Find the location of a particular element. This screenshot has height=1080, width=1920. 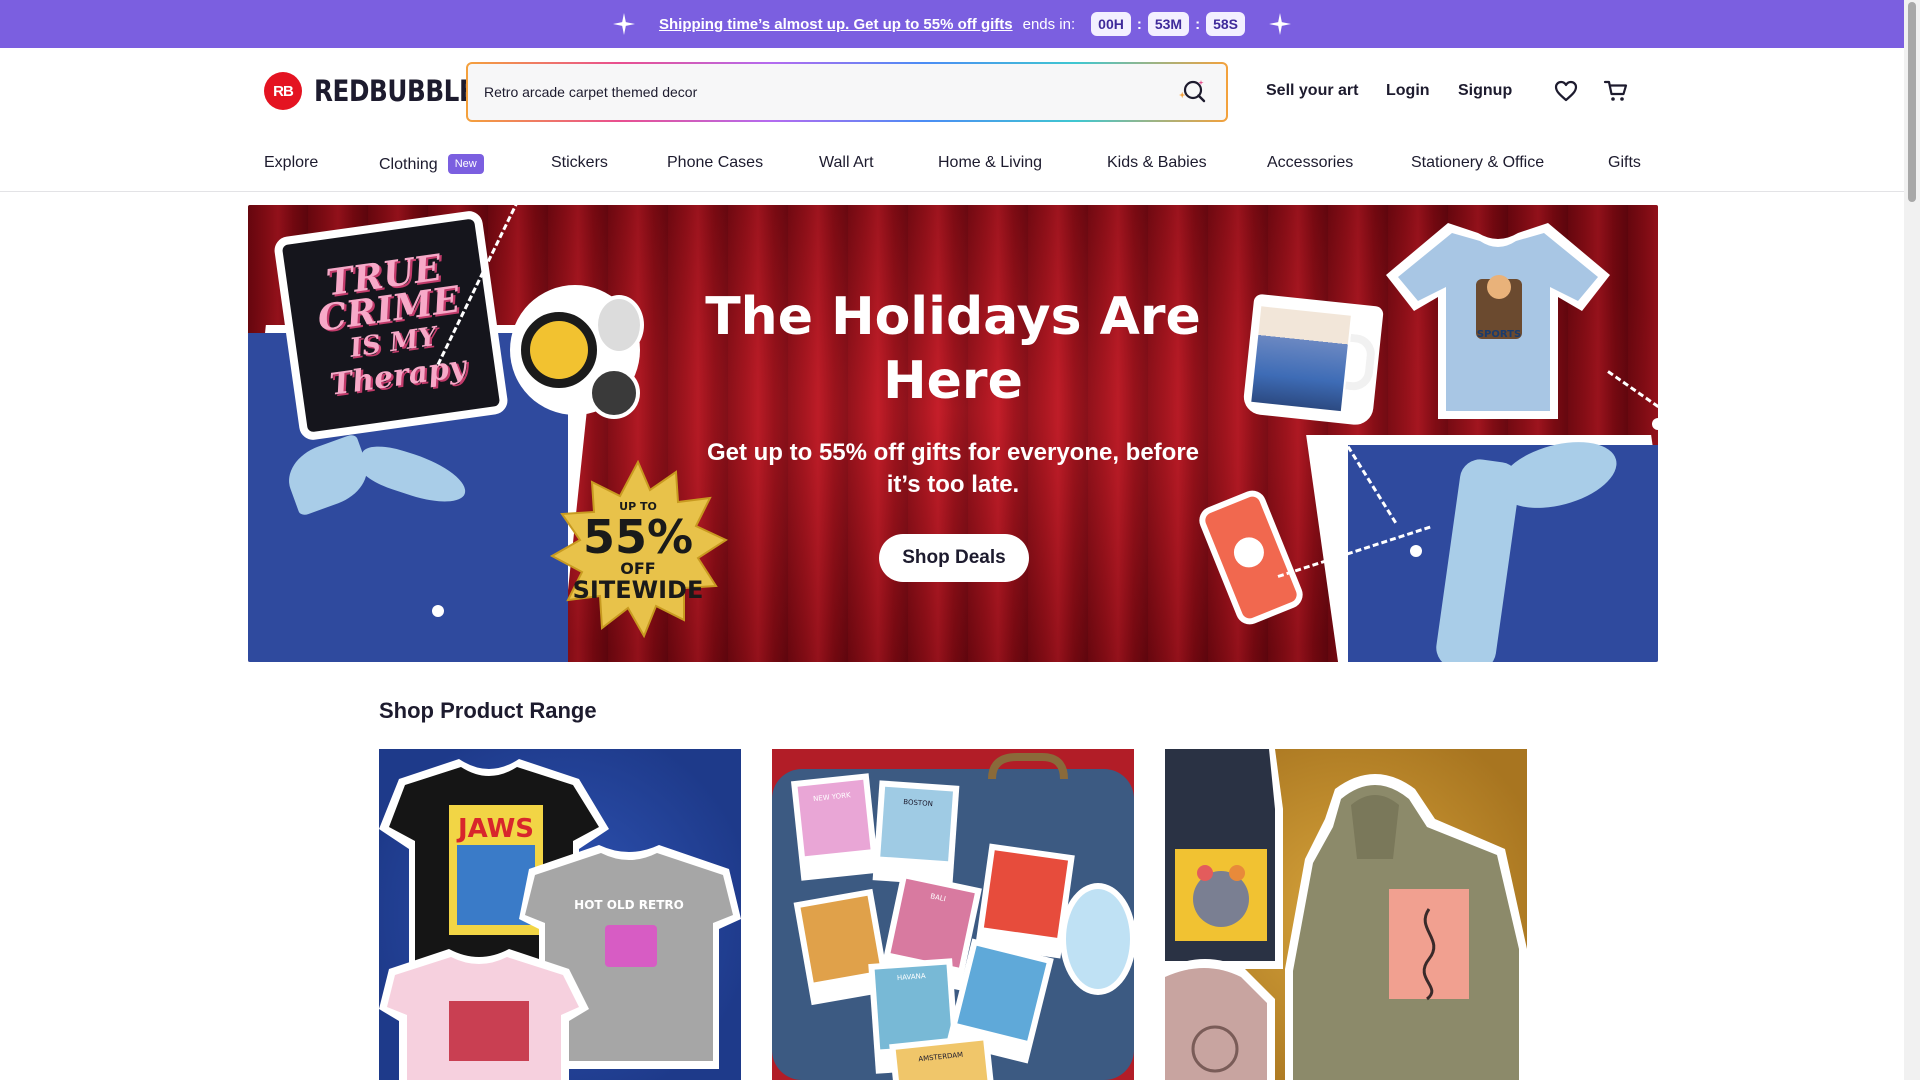

product-card-hoodies is located at coordinates (1346, 914).